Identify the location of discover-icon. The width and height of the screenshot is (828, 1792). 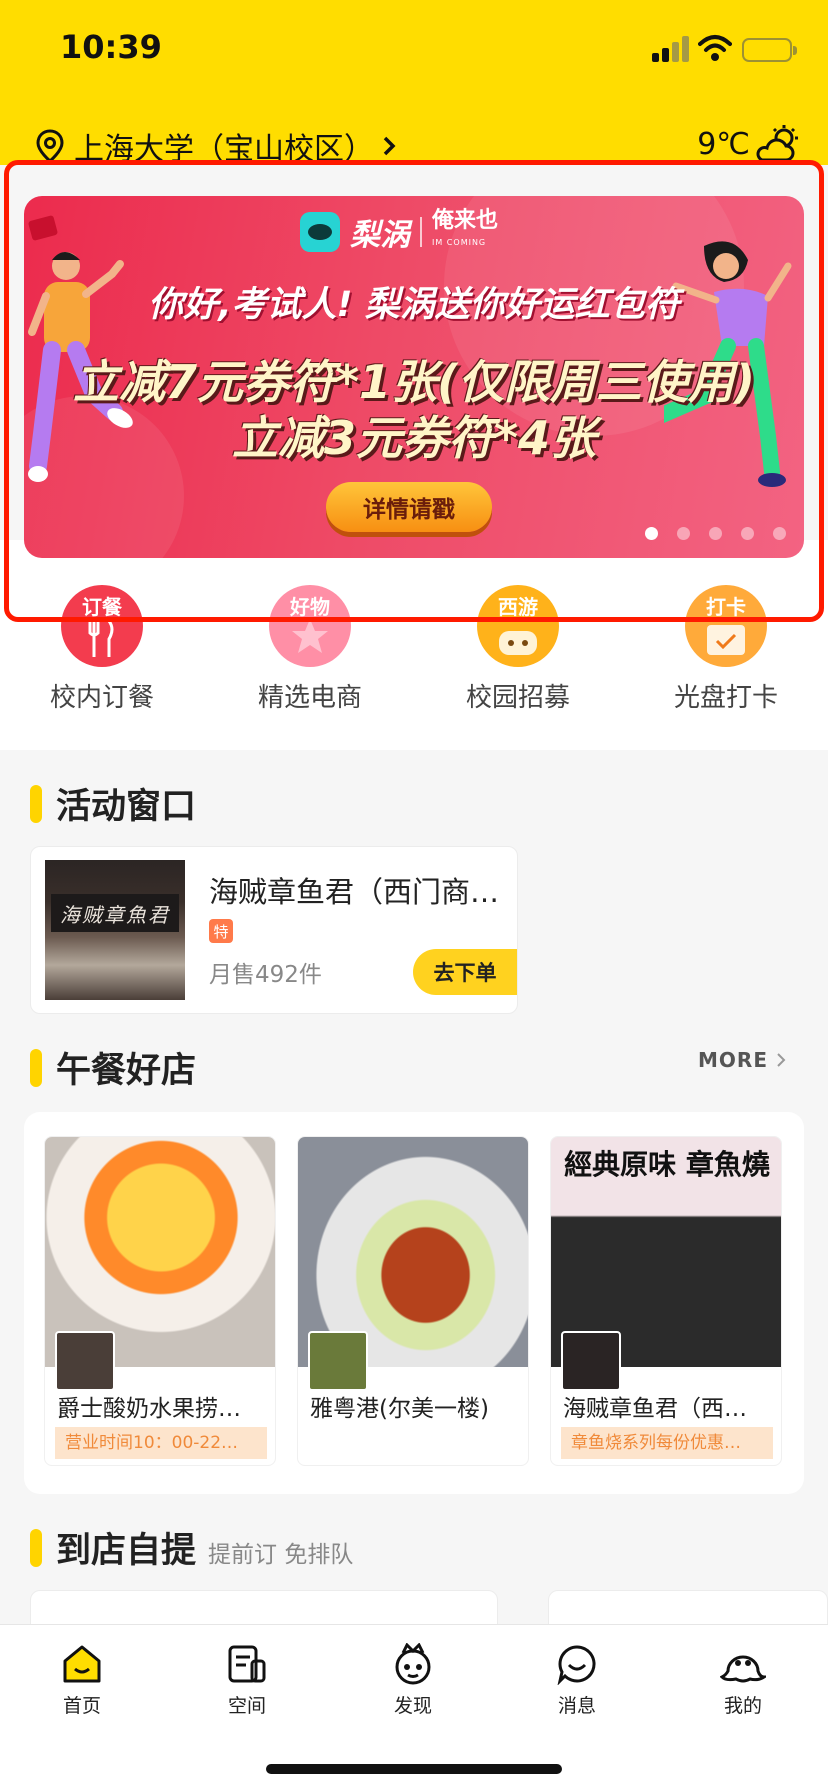
(413, 1664).